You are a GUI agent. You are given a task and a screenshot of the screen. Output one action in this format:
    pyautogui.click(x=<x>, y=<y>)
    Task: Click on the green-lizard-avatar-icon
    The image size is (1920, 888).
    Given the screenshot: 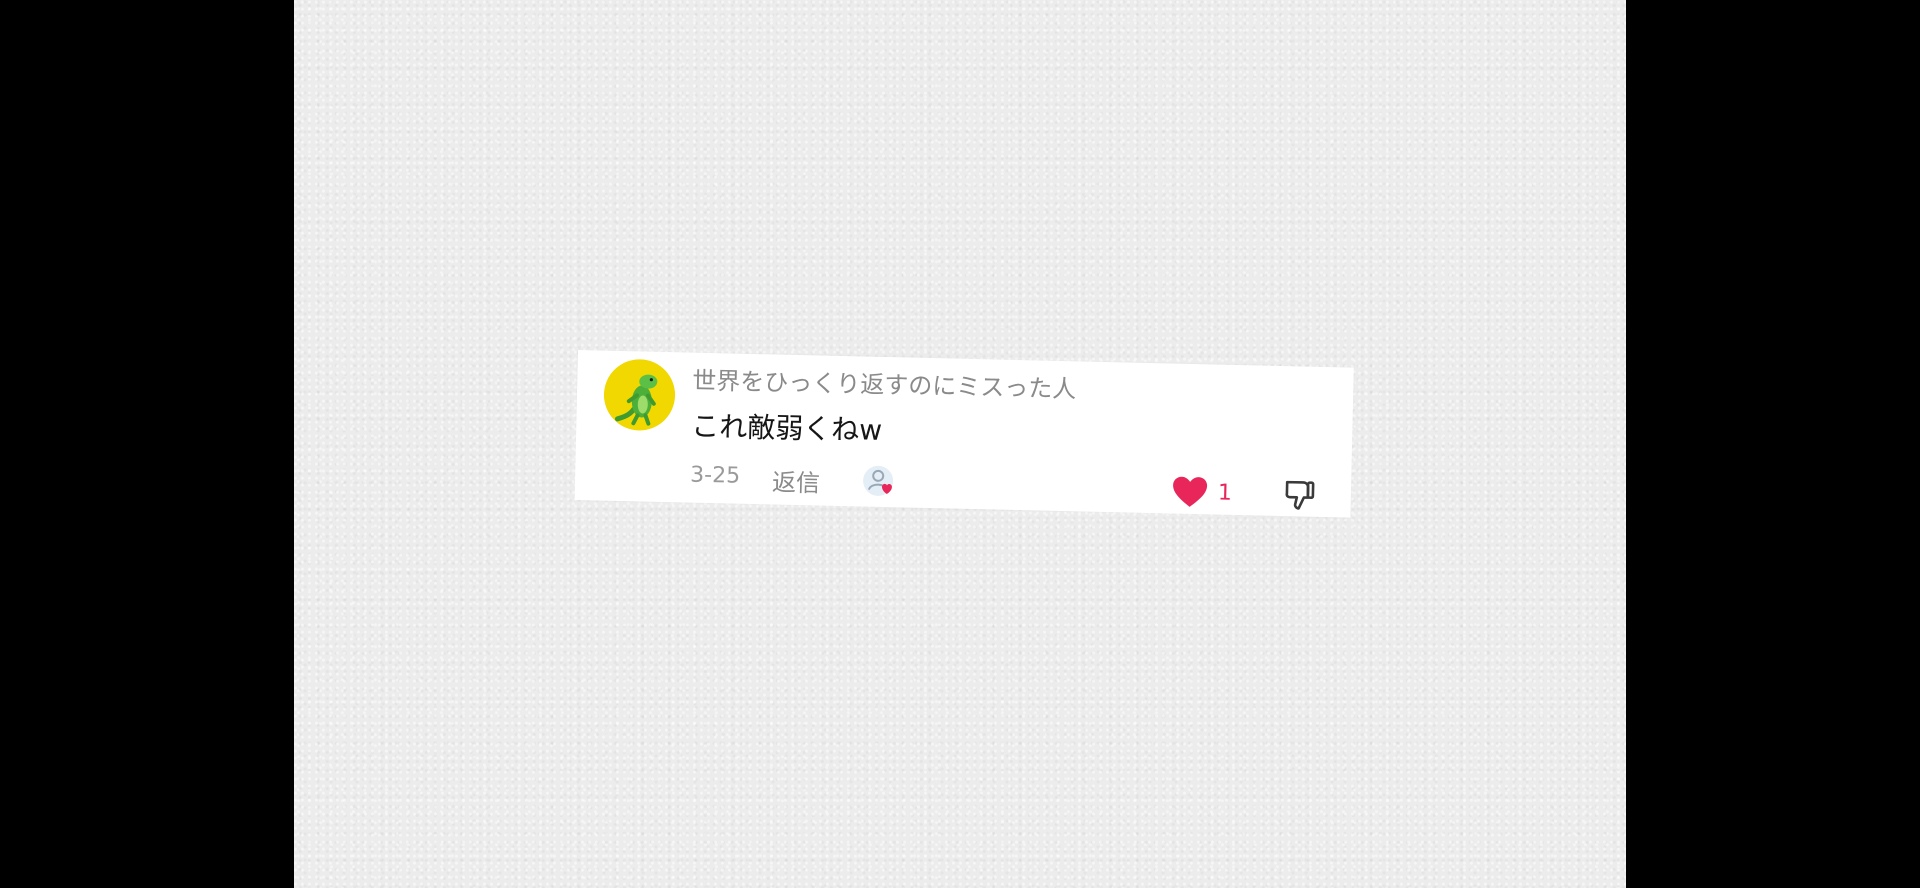 What is the action you would take?
    pyautogui.click(x=639, y=395)
    